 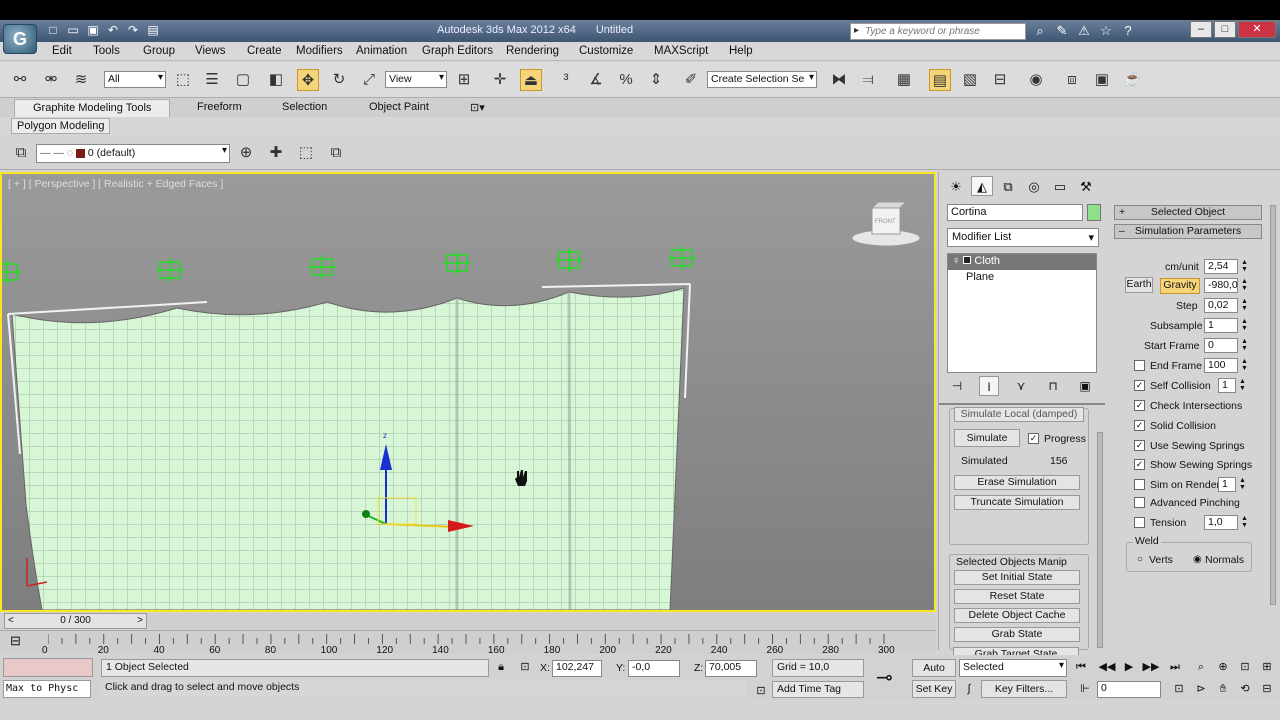 What do you see at coordinates (73, 30) in the screenshot?
I see `open-file-icon: ▭` at bounding box center [73, 30].